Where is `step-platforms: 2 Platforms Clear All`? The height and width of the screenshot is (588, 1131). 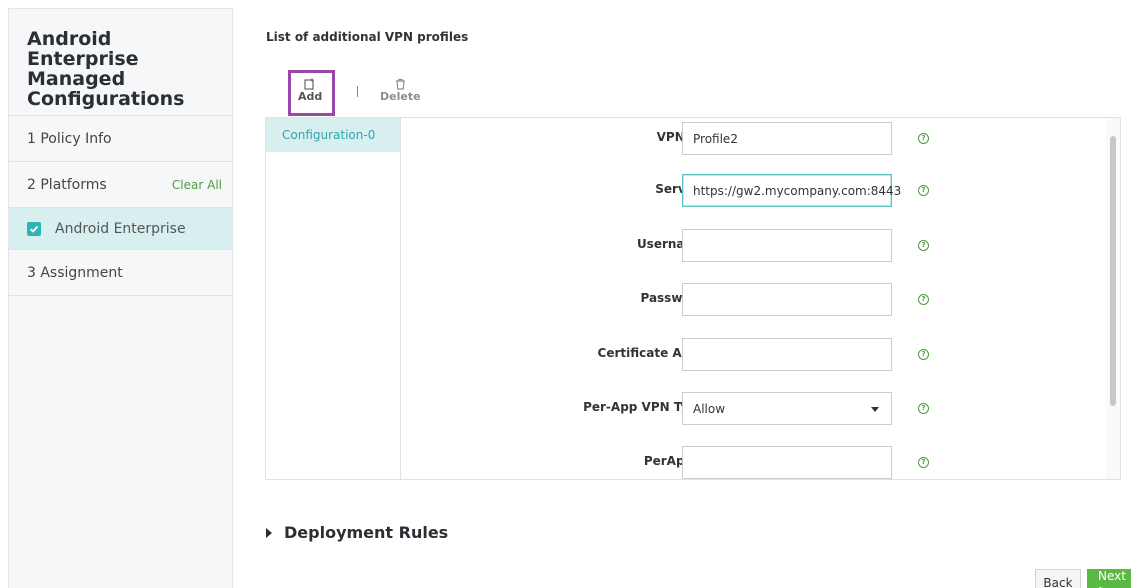 step-platforms: 2 Platforms Clear All is located at coordinates (120, 185).